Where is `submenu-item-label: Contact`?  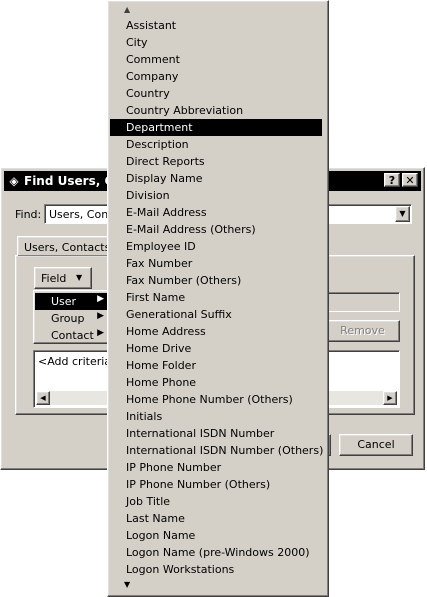
submenu-item-label: Contact is located at coordinates (72, 335).